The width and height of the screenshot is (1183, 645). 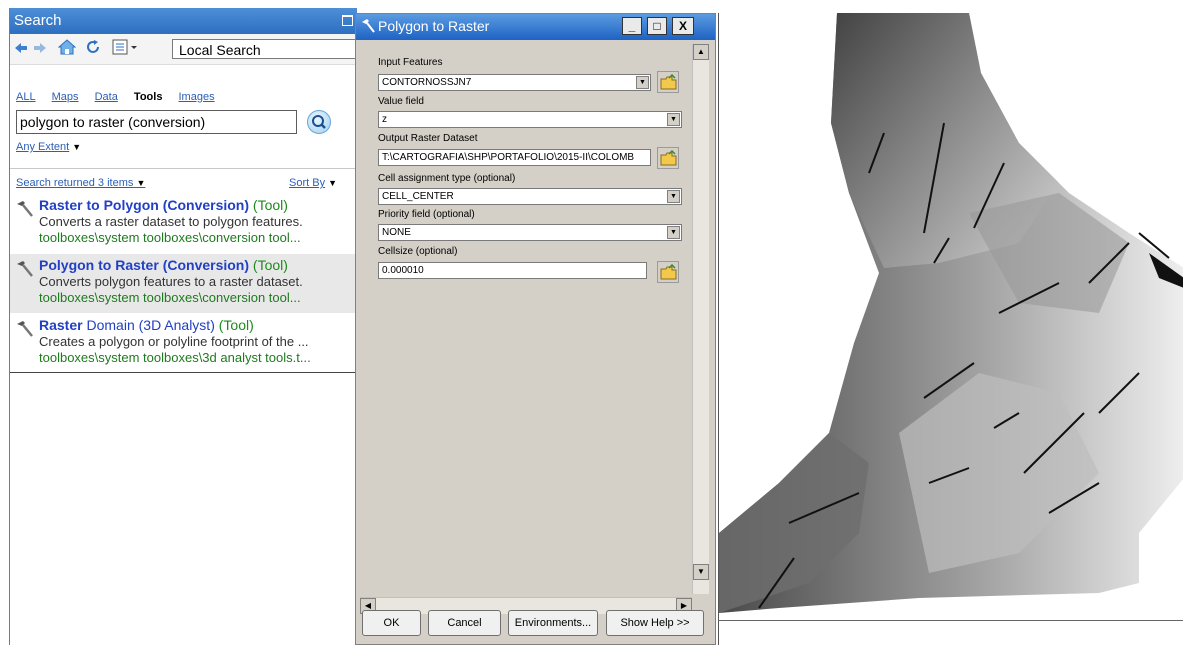 I want to click on value-field-value: z, so click(x=384, y=119).